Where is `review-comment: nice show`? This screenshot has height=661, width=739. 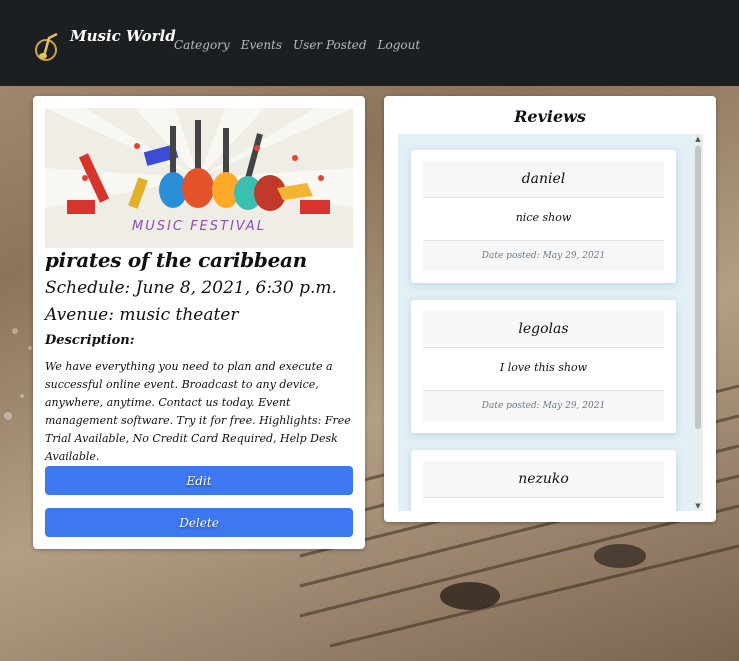
review-comment: nice show is located at coordinates (543, 217).